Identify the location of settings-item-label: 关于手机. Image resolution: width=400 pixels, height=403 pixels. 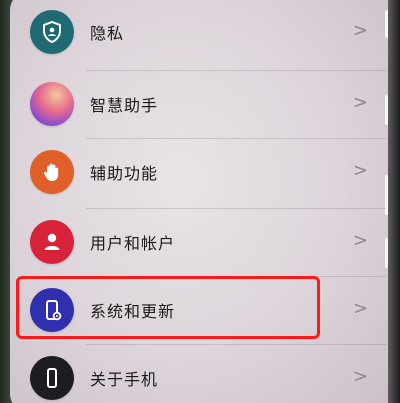
(124, 379).